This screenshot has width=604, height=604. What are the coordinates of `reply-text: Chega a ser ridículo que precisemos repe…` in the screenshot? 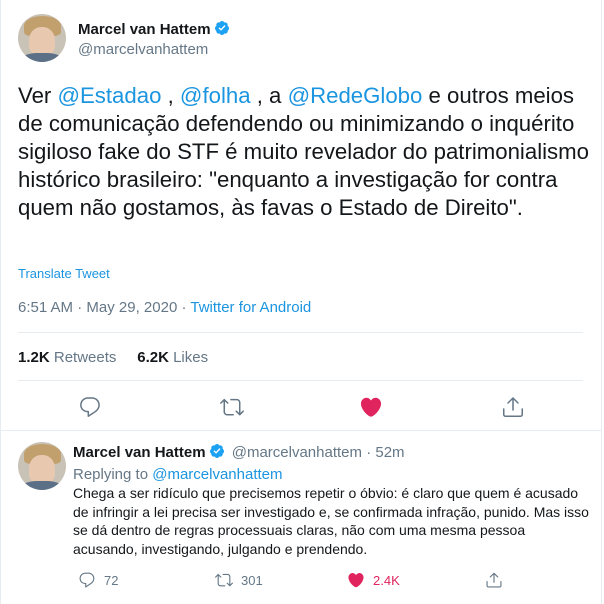 It's located at (331, 521).